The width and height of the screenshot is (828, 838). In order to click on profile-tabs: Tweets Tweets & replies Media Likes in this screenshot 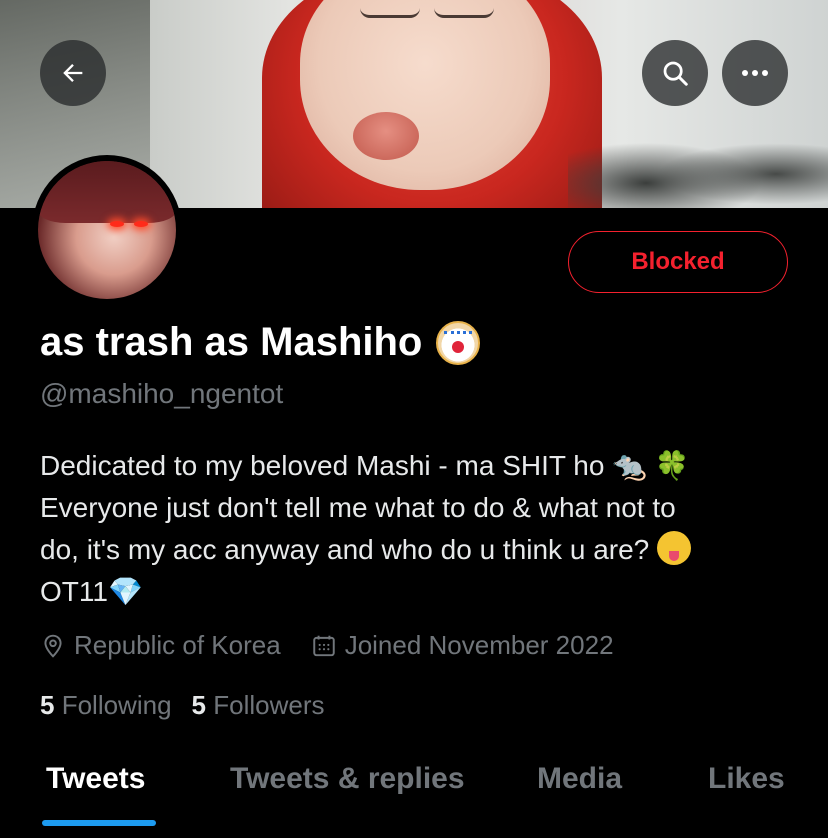, I will do `click(414, 790)`.